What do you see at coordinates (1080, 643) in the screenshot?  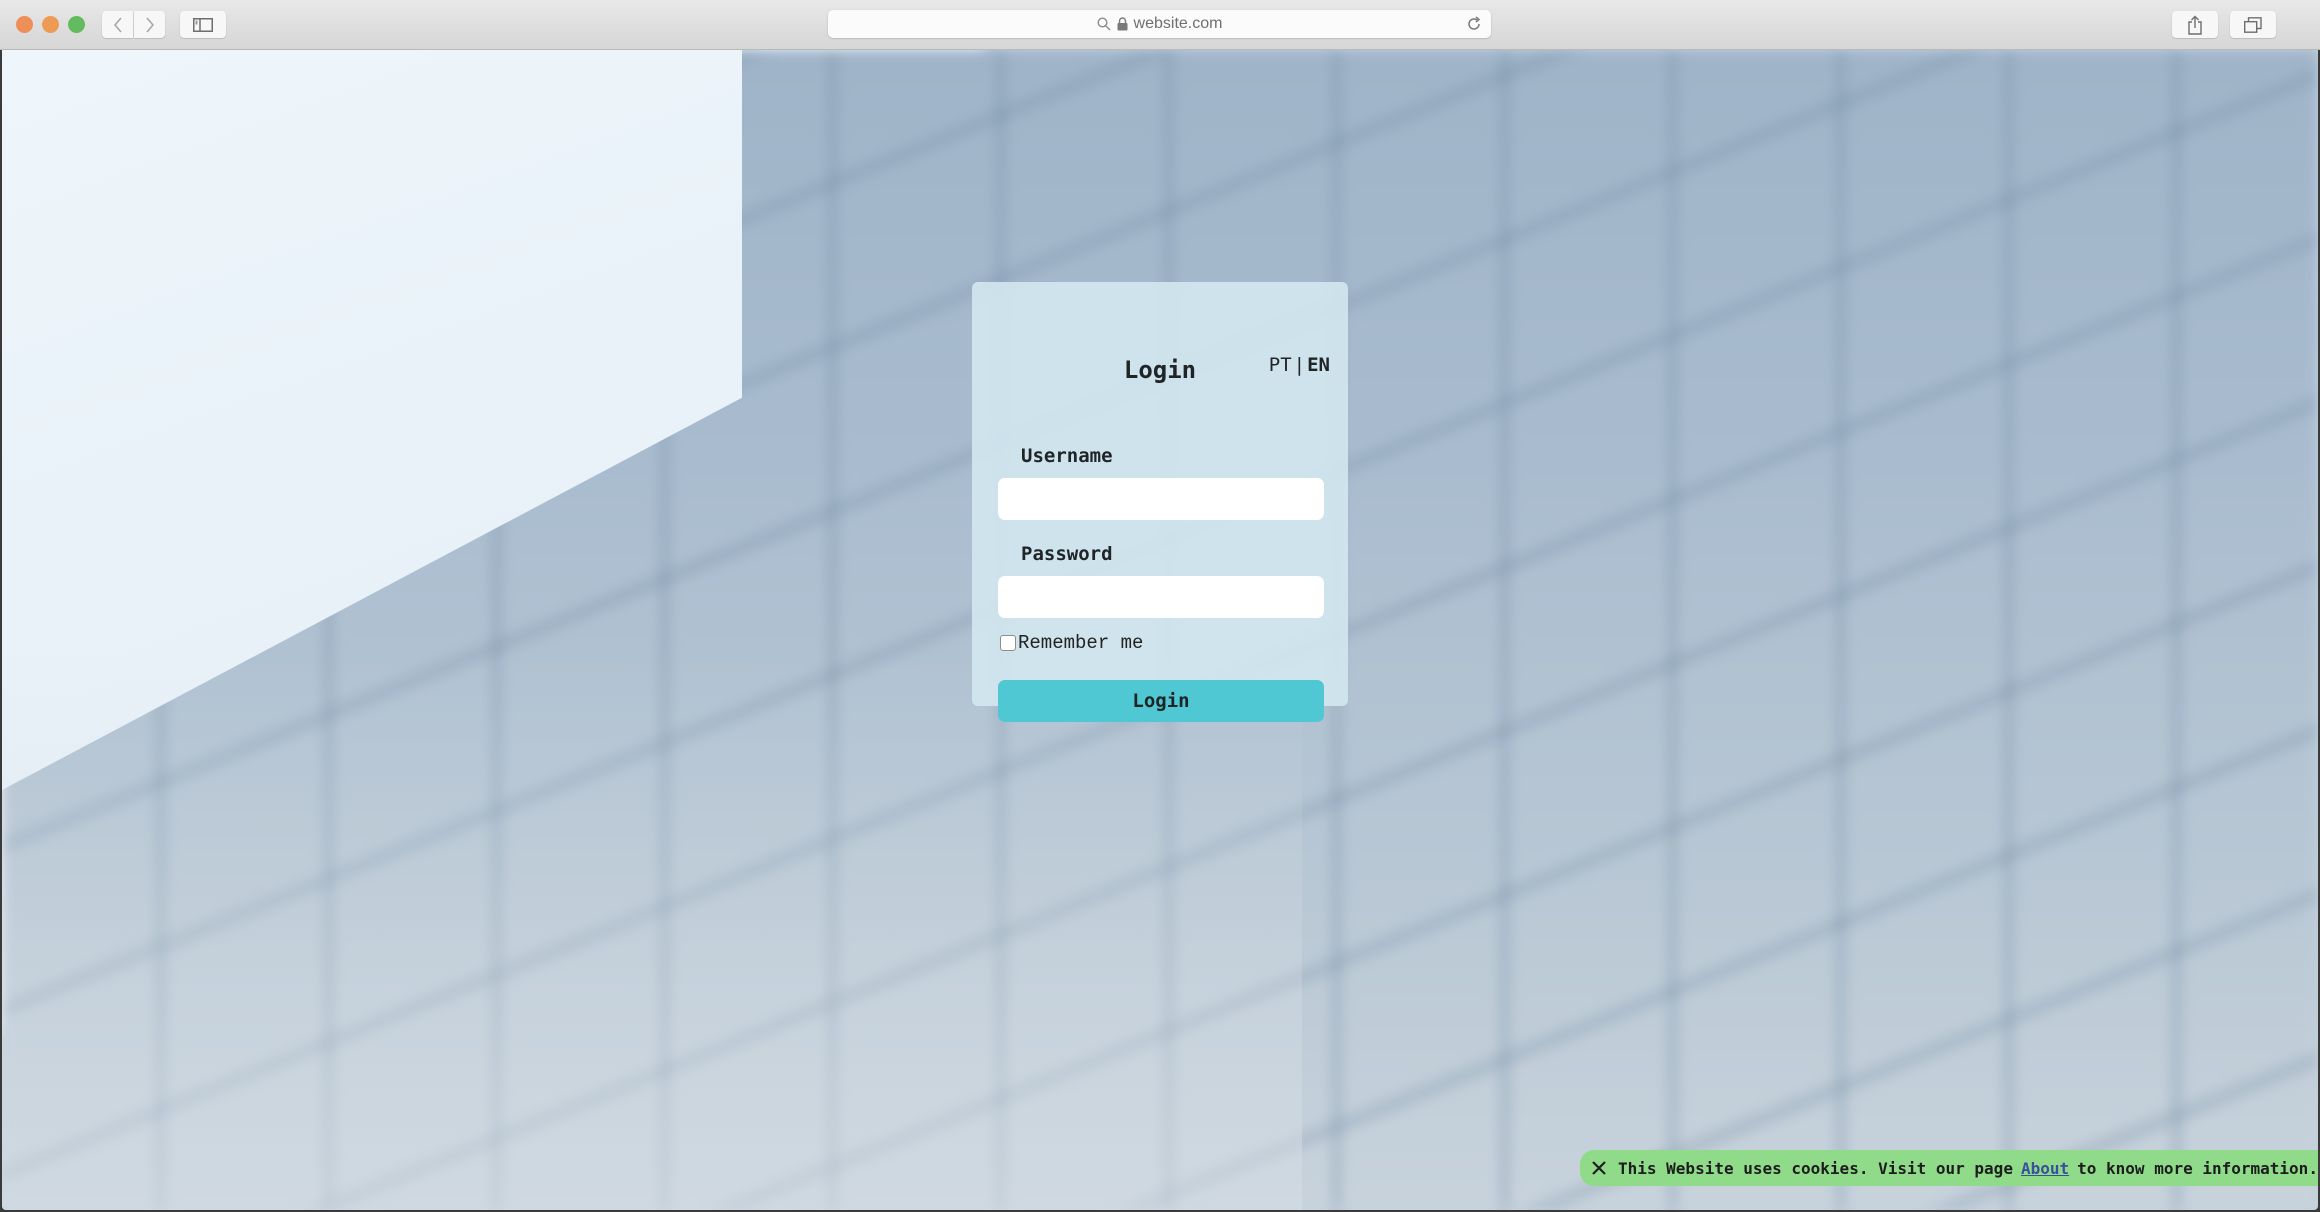 I see `remember-me-label: Remember me` at bounding box center [1080, 643].